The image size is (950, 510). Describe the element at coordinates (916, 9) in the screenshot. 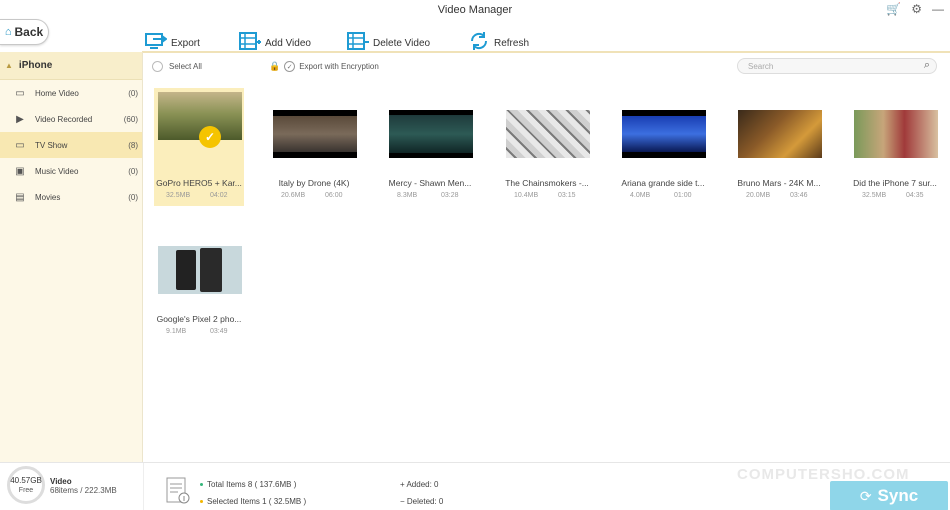

I see `settings-gear-icon: ⚙` at that location.